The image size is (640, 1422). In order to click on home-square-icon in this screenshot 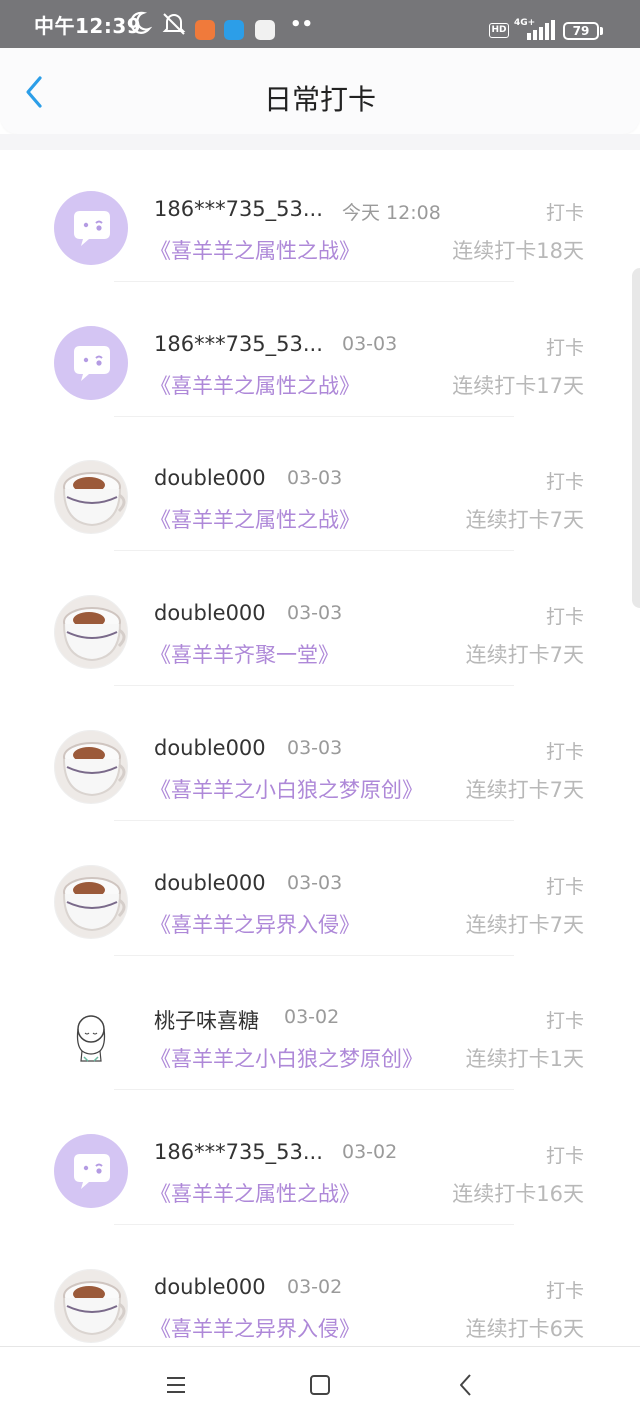, I will do `click(320, 1385)`.